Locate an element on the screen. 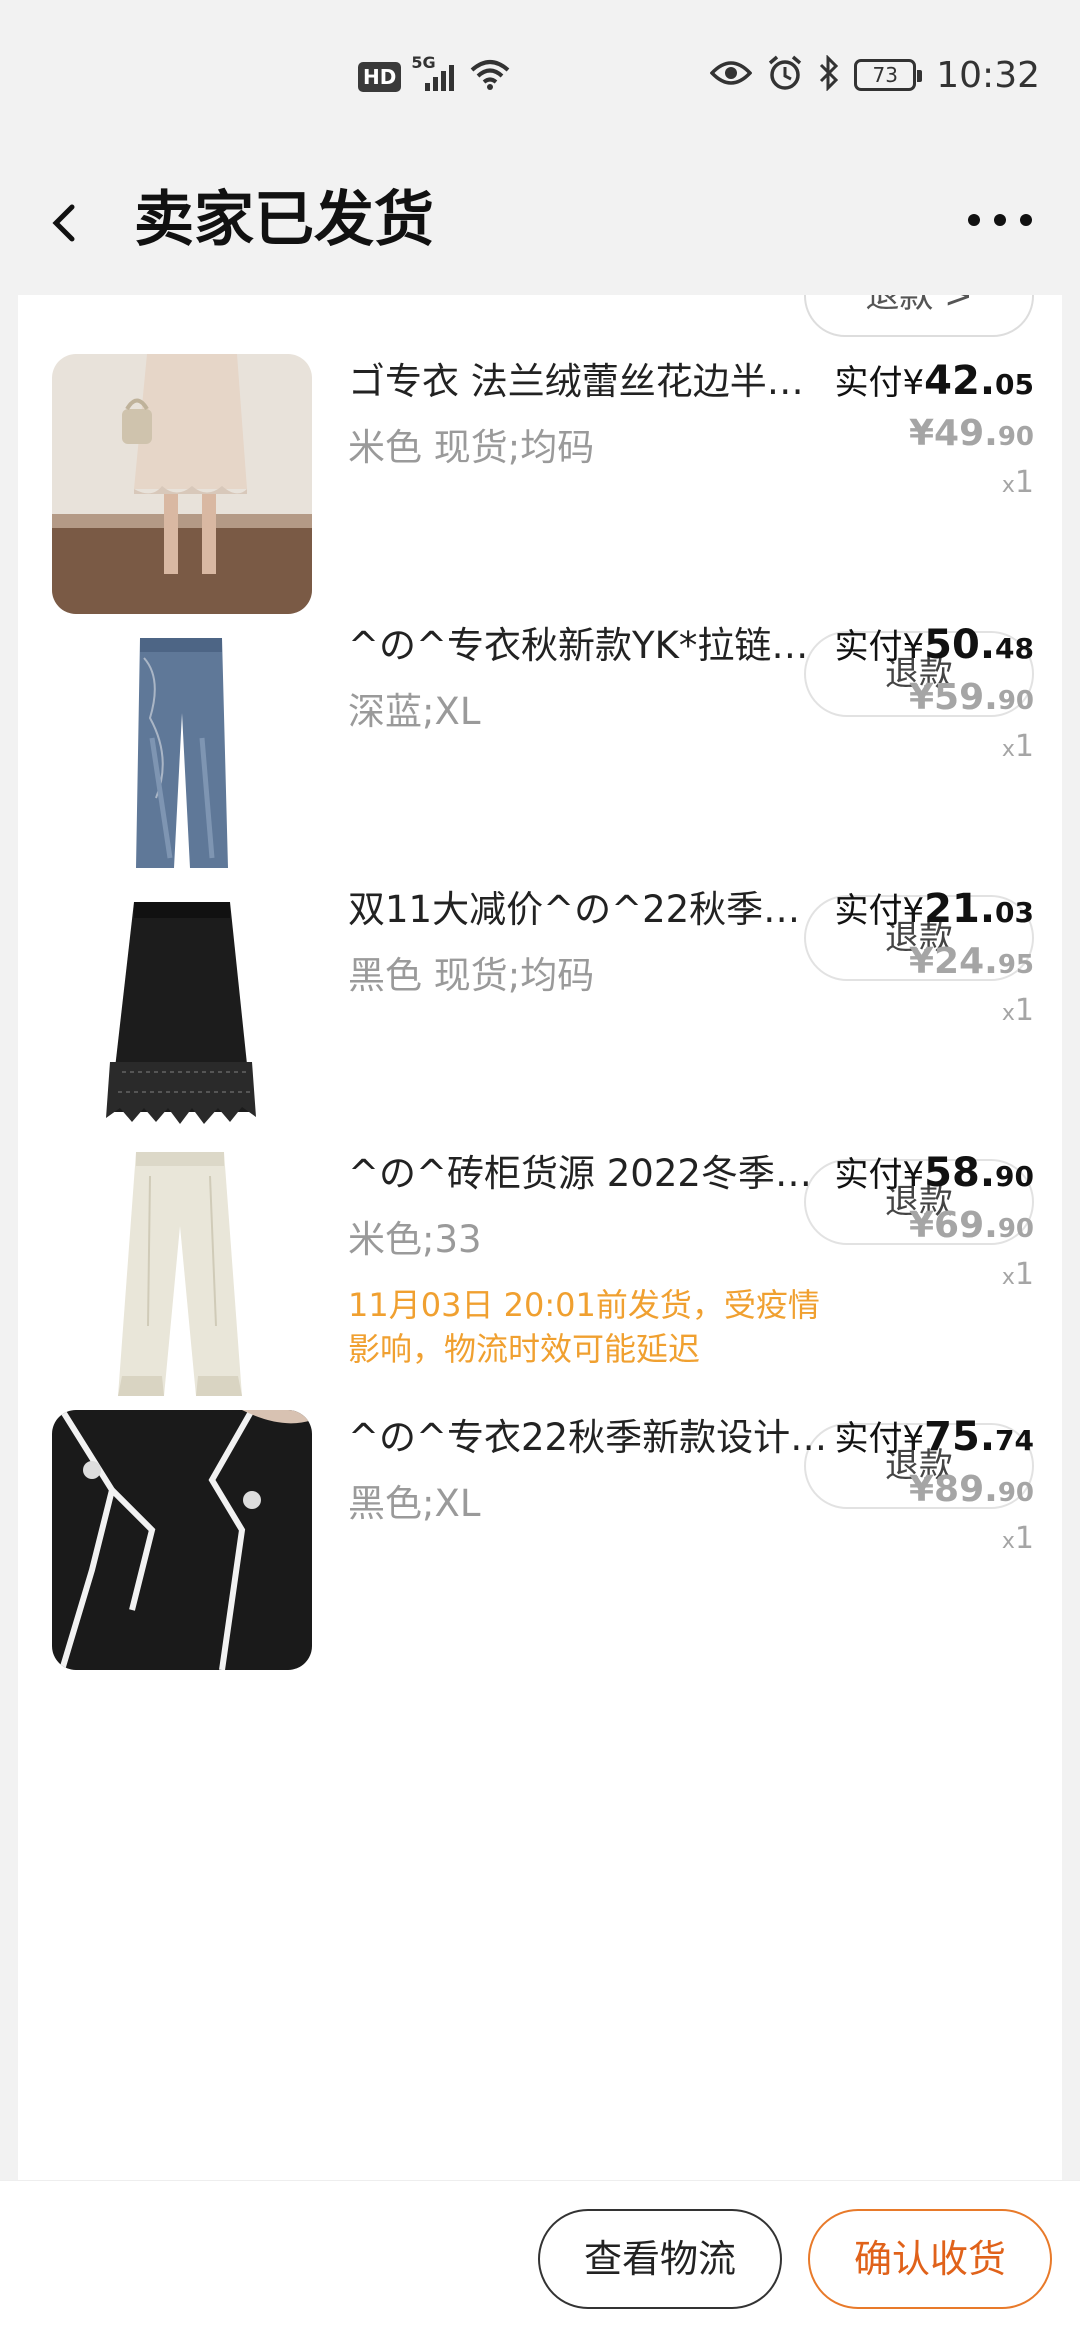  paid-integer: 50. is located at coordinates (960, 645).